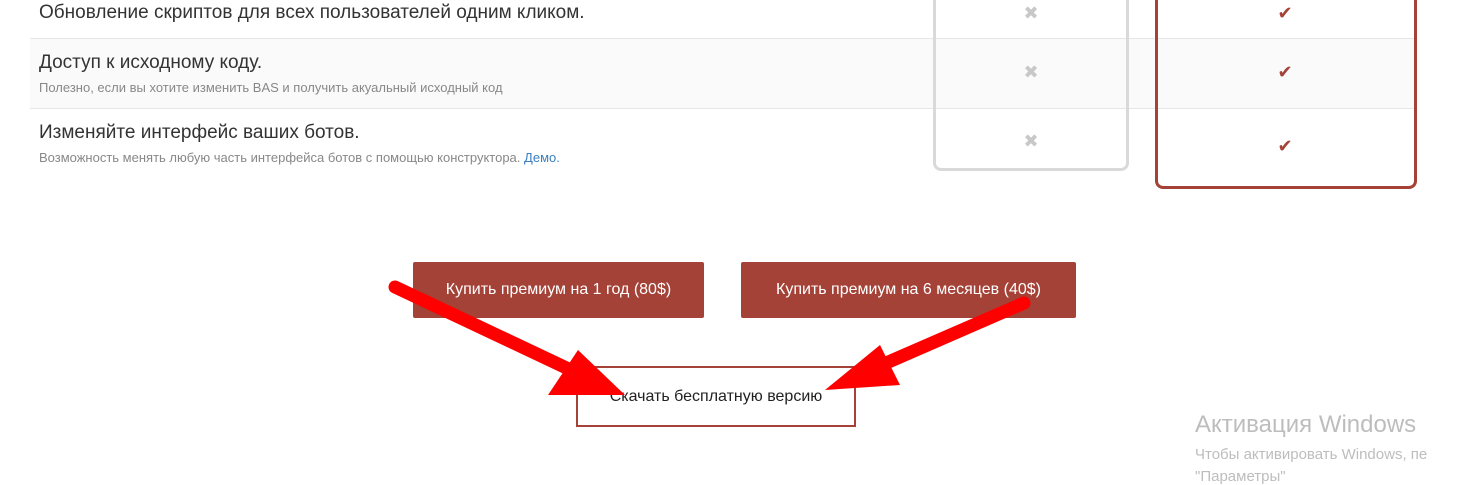 The height and width of the screenshot is (485, 1470). Describe the element at coordinates (716, 396) in the screenshot. I see `download-free-button: Скачать бесплатную версию` at that location.